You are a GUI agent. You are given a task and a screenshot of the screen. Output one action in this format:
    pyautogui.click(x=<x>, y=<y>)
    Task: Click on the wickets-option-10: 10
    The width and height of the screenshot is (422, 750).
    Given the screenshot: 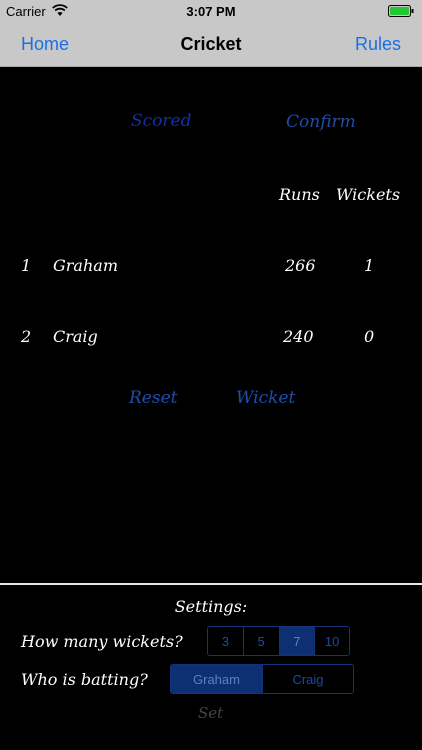 What is the action you would take?
    pyautogui.click(x=332, y=641)
    